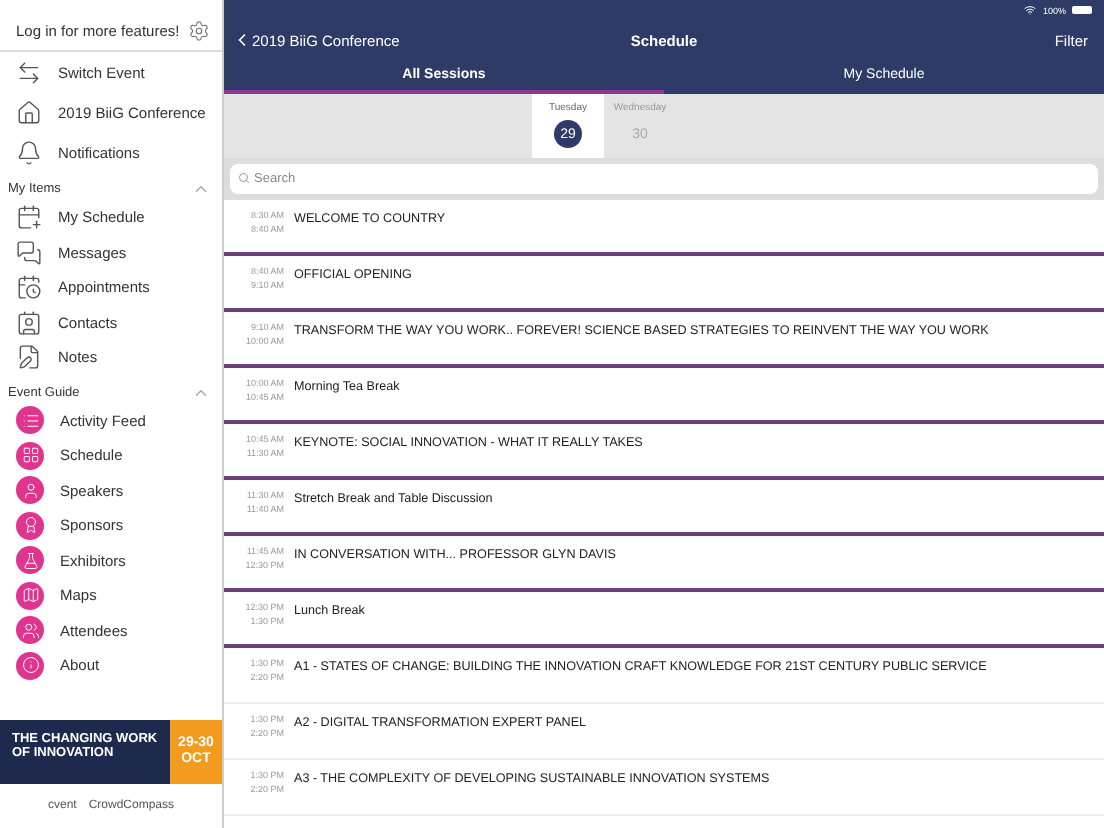 The height and width of the screenshot is (828, 1104). Describe the element at coordinates (29, 322) in the screenshot. I see `contact-card-icon` at that location.